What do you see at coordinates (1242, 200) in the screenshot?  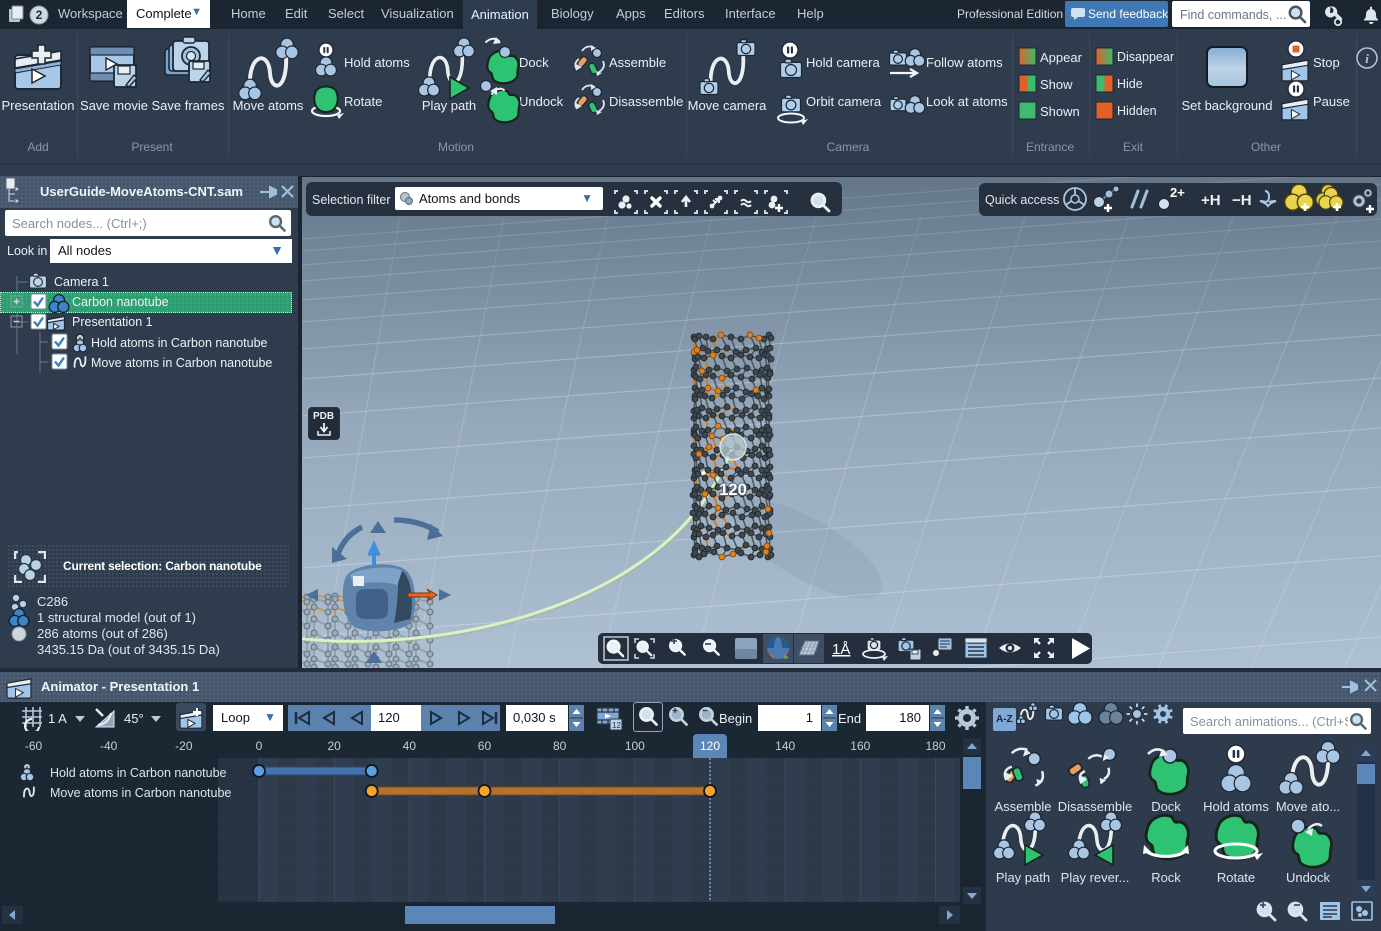 I see `svg-text: −H` at bounding box center [1242, 200].